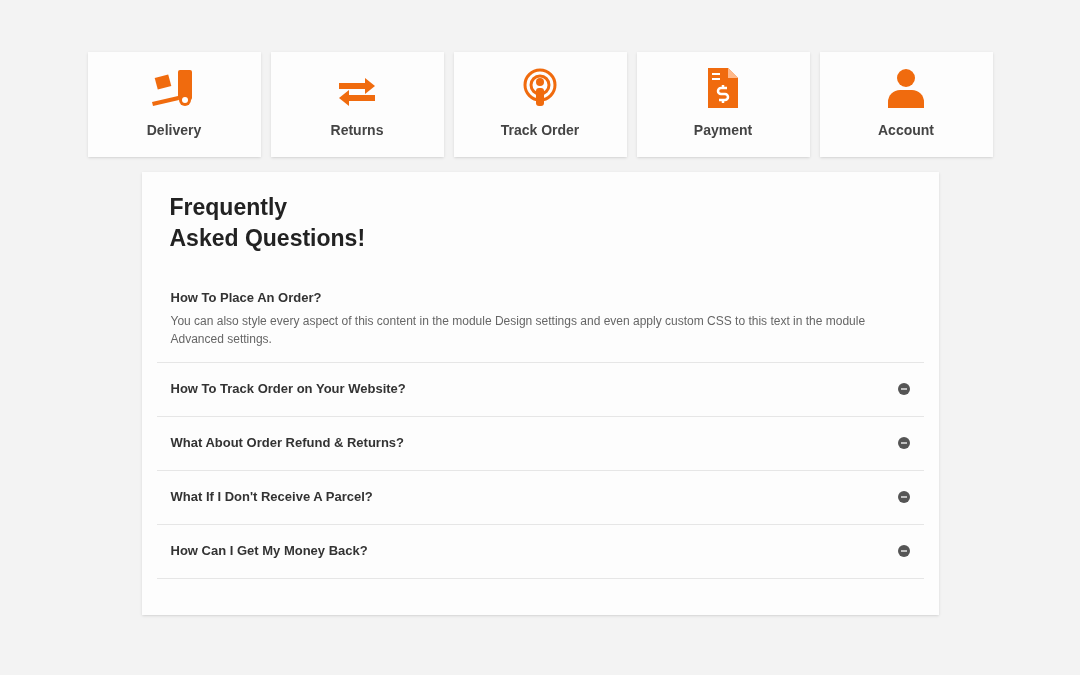 The width and height of the screenshot is (1080, 675). What do you see at coordinates (174, 104) in the screenshot?
I see `category-card: Delivery` at bounding box center [174, 104].